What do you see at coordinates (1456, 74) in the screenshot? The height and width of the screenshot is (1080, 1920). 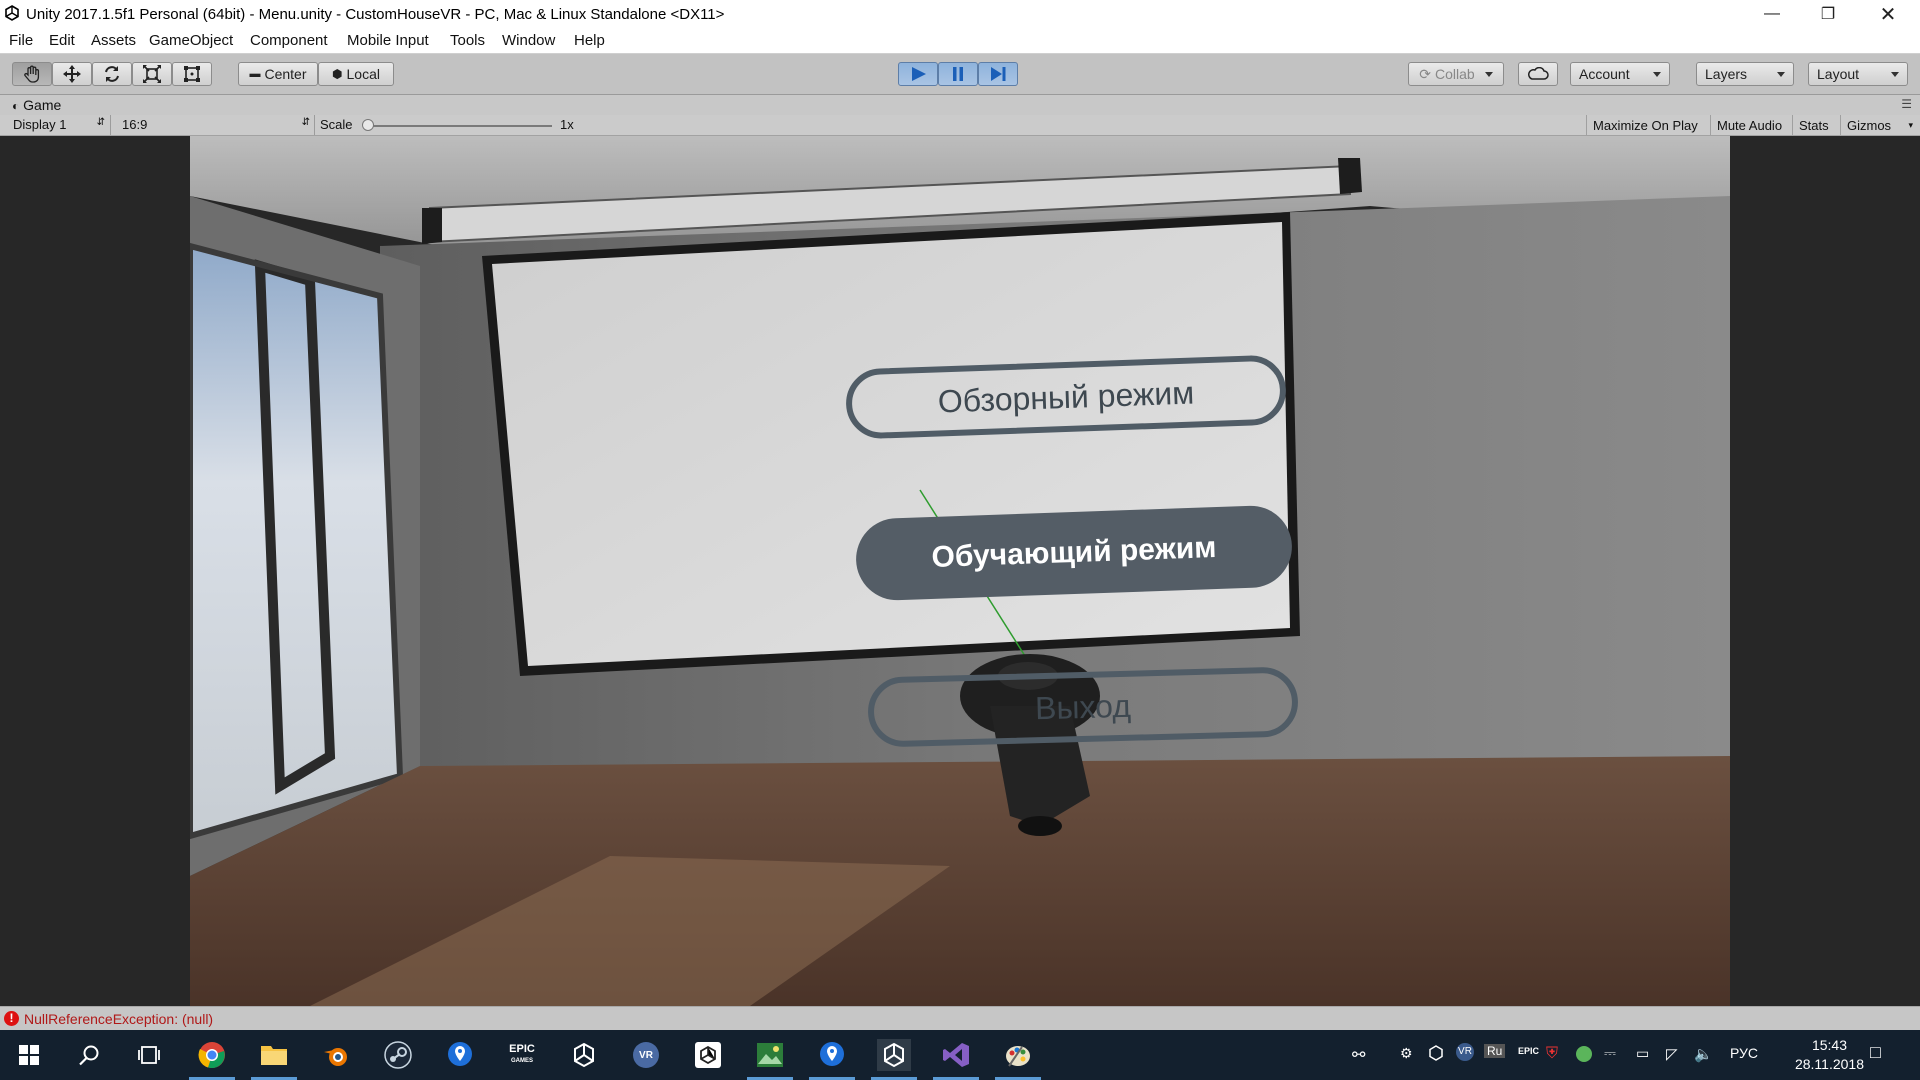 I see `collab-dropdown: ⟳ Collab` at bounding box center [1456, 74].